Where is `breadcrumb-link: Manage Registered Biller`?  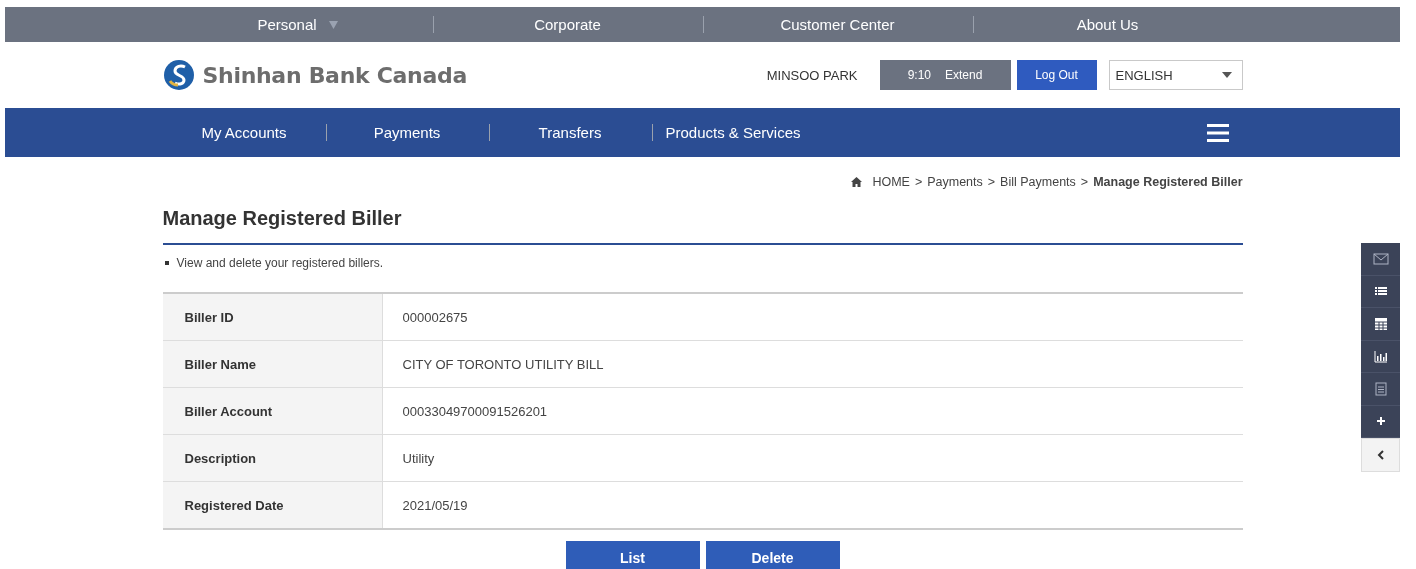
breadcrumb-link: Manage Registered Biller is located at coordinates (1168, 182).